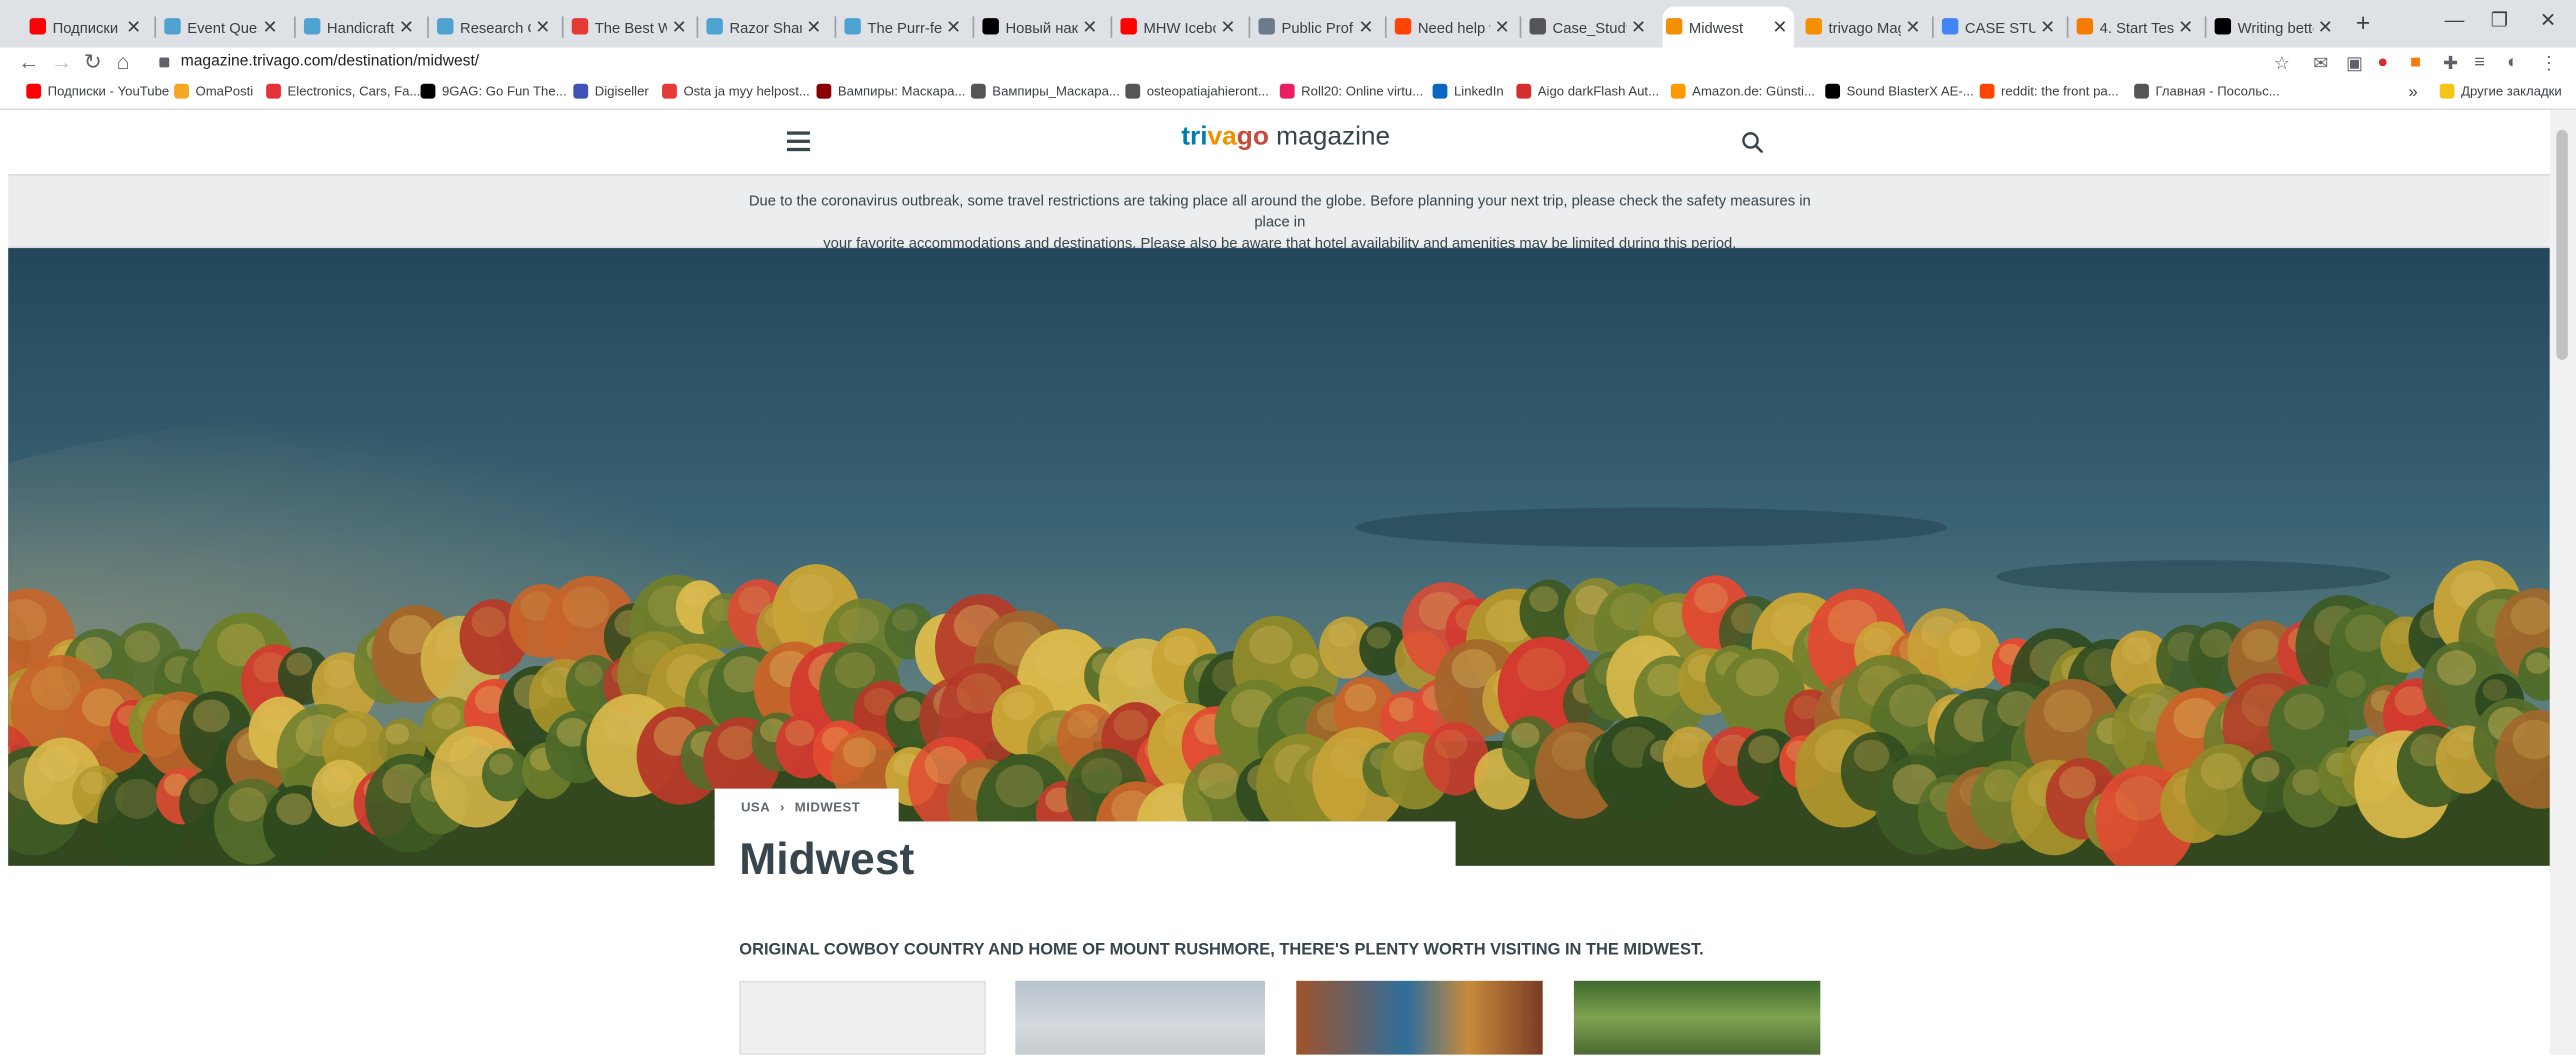  I want to click on browser-tab: Event Questions ✕, so click(222, 27).